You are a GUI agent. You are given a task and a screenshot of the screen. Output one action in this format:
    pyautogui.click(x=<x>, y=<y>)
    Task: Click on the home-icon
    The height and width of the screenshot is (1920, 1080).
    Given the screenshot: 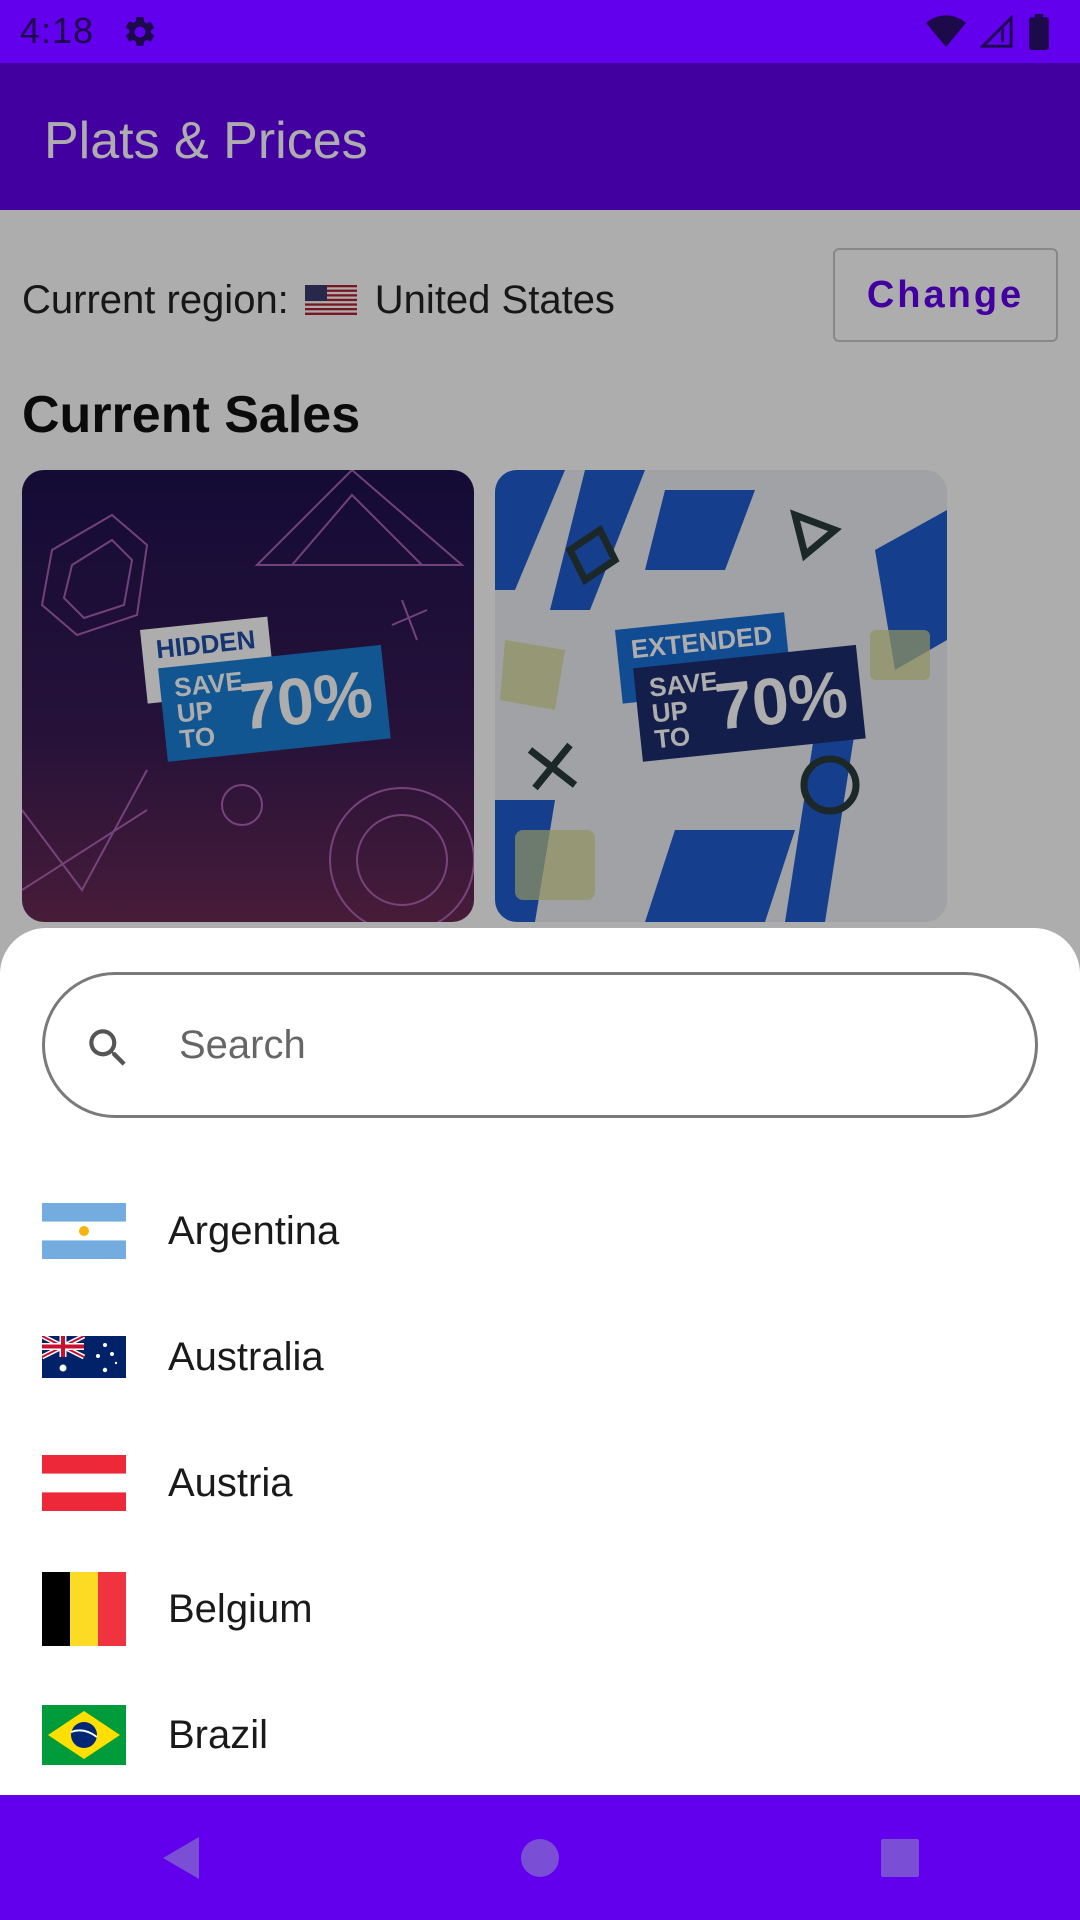 What is the action you would take?
    pyautogui.click(x=540, y=1857)
    